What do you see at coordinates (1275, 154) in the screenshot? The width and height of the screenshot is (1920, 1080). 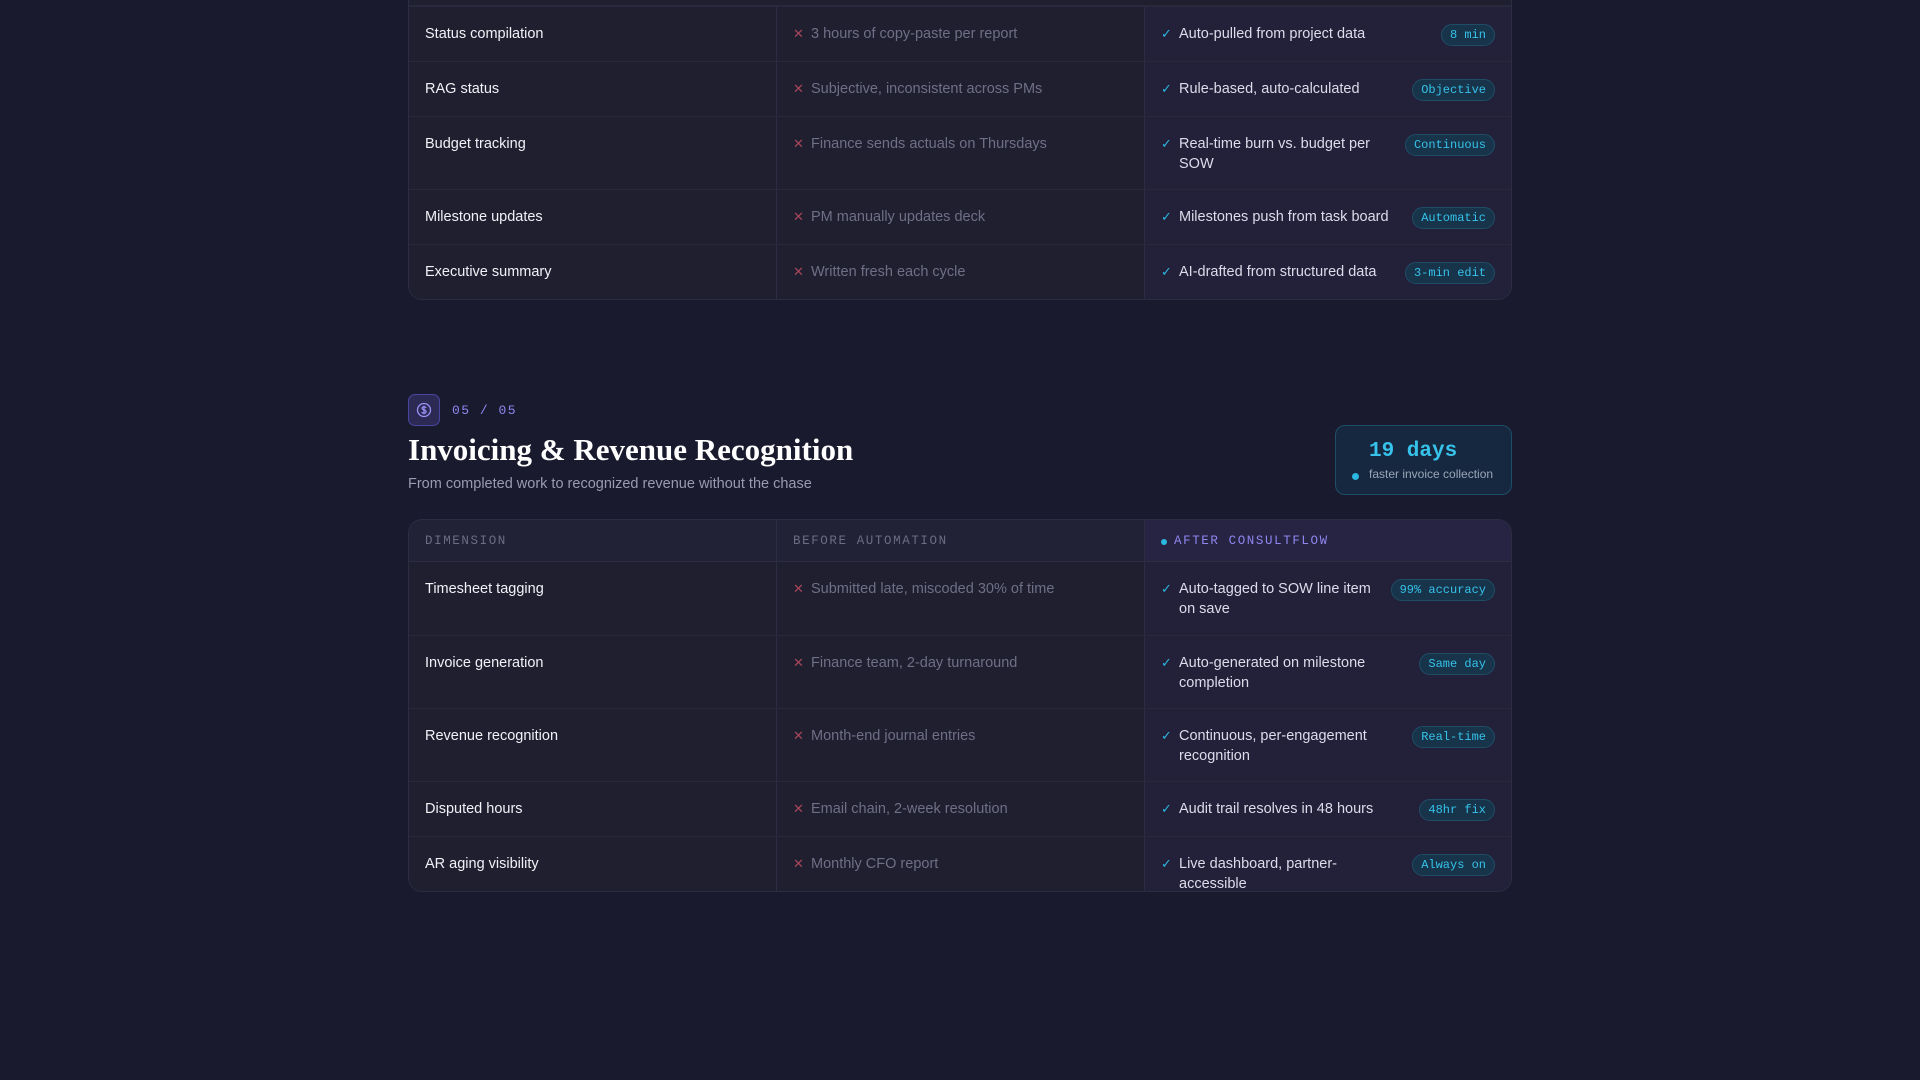 I see `after-text: Real-time burn vs. budget per SOW` at bounding box center [1275, 154].